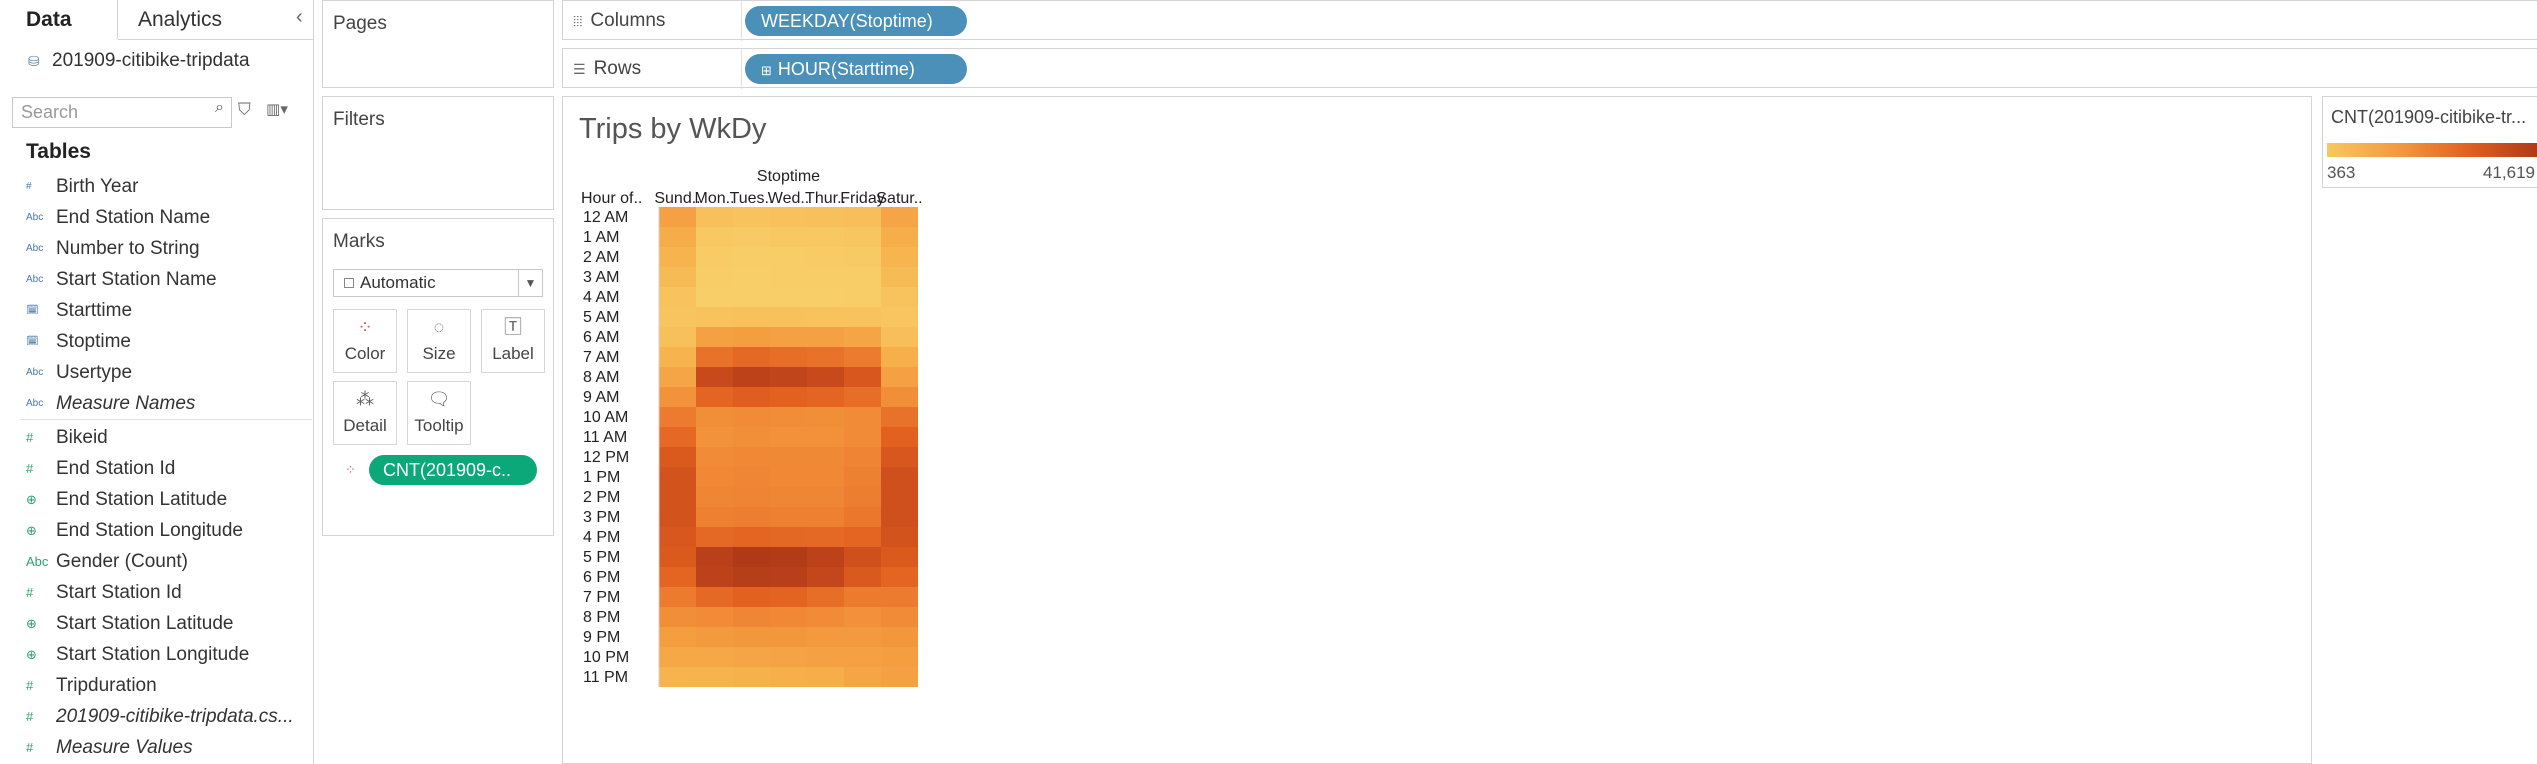 The image size is (2537, 764). Describe the element at coordinates (67, 438) in the screenshot. I see `field-item: # Bikeid` at that location.